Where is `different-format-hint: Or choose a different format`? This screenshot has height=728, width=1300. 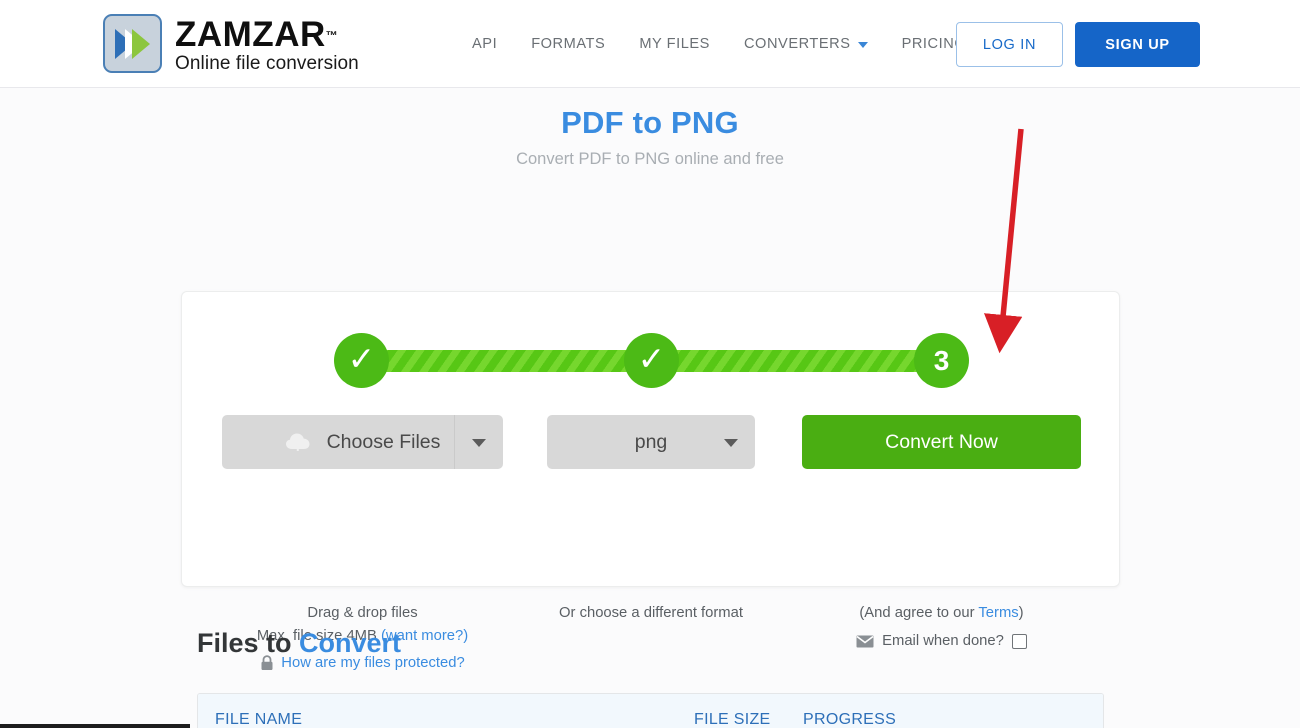
different-format-hint: Or choose a different format is located at coordinates (651, 613).